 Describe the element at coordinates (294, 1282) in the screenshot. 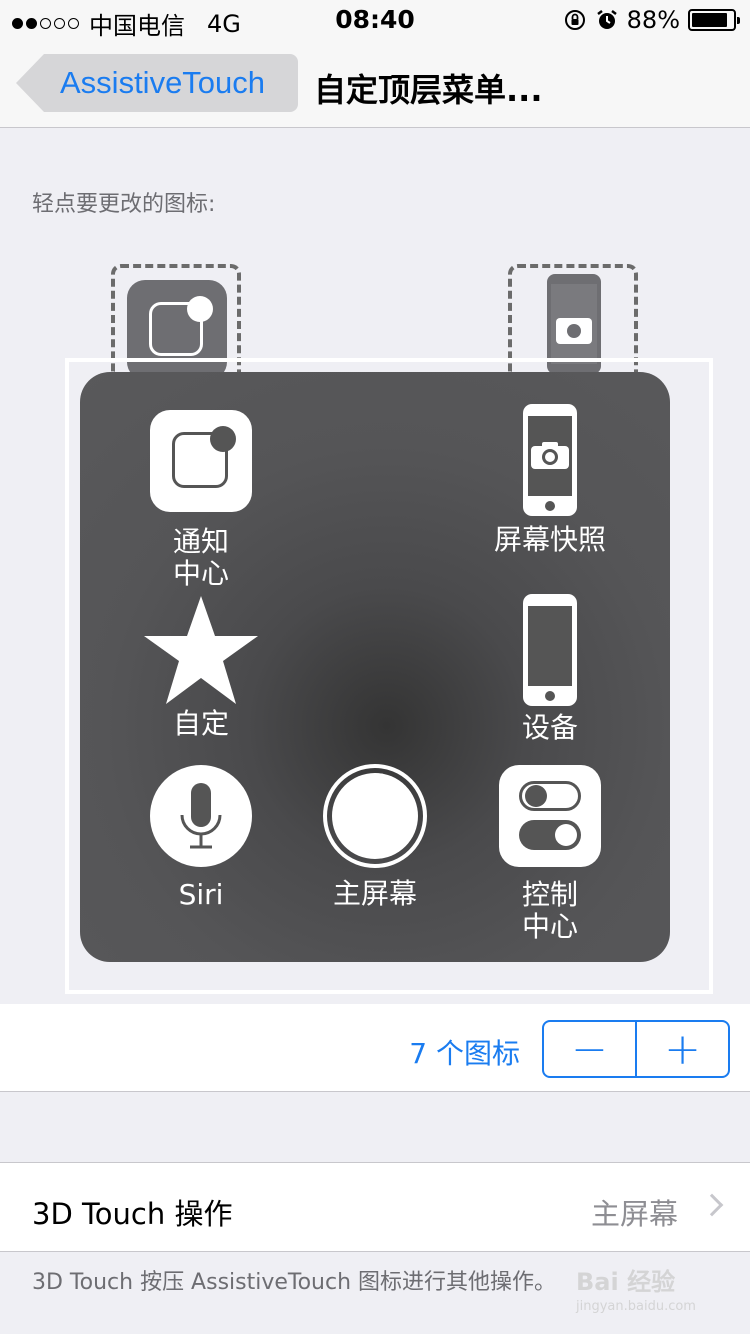

I see `footer-note: 3D Touch 按压 AssistiveTouch 图标进行其他操作。` at that location.